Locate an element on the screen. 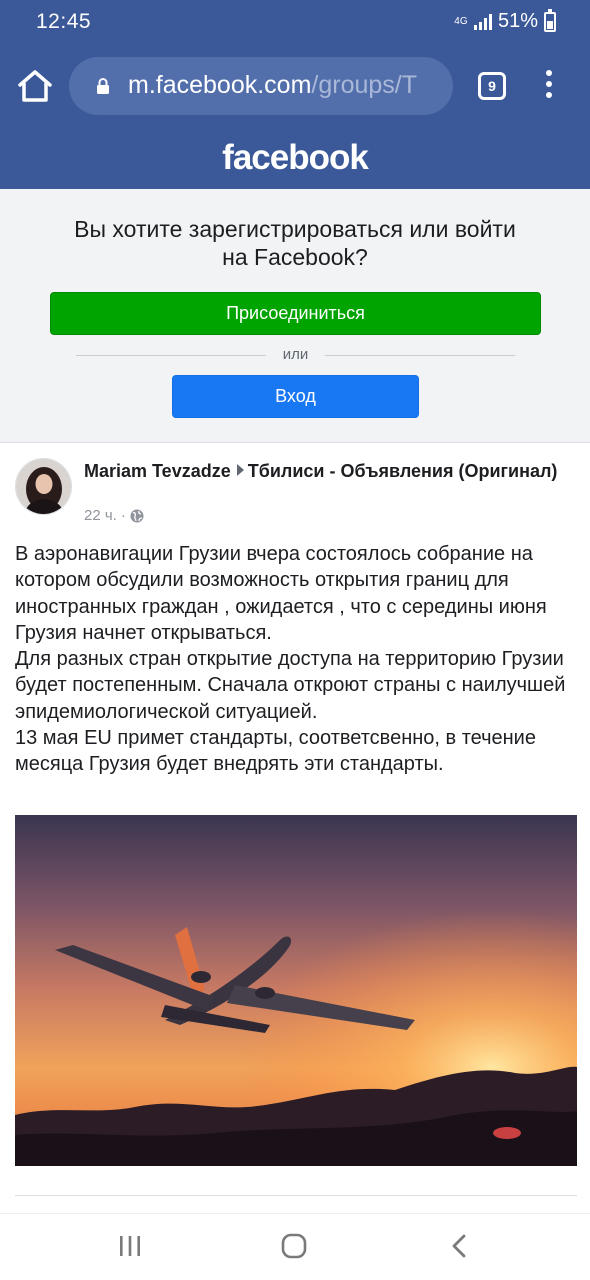 The height and width of the screenshot is (1280, 590). recent-apps-icon is located at coordinates (130, 1246).